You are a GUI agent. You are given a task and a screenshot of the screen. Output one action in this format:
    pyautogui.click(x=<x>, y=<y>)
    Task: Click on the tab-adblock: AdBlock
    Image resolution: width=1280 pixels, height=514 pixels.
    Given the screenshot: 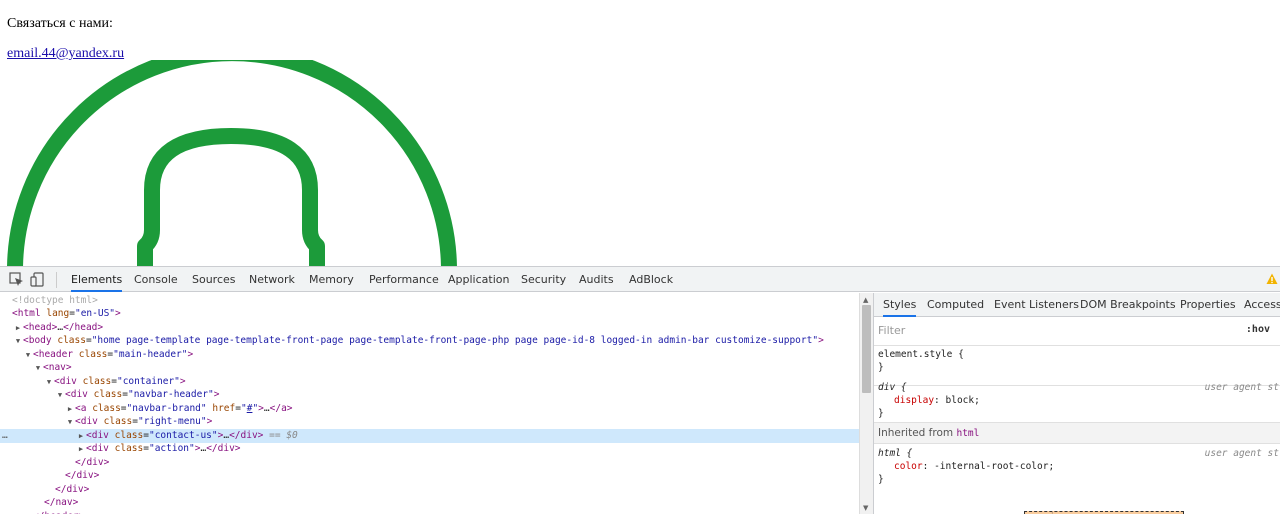 What is the action you would take?
    pyautogui.click(x=651, y=279)
    